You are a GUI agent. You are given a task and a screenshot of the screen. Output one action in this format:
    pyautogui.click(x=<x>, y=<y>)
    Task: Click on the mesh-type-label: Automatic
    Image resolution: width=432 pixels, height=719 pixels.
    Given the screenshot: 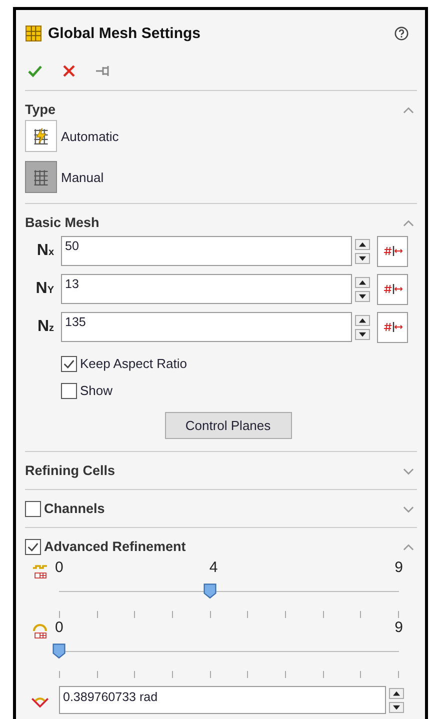 What is the action you would take?
    pyautogui.click(x=90, y=136)
    